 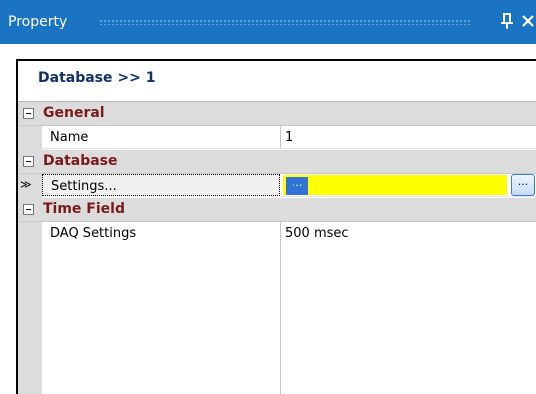 I want to click on object-header-label: Database >> 1, so click(x=97, y=78).